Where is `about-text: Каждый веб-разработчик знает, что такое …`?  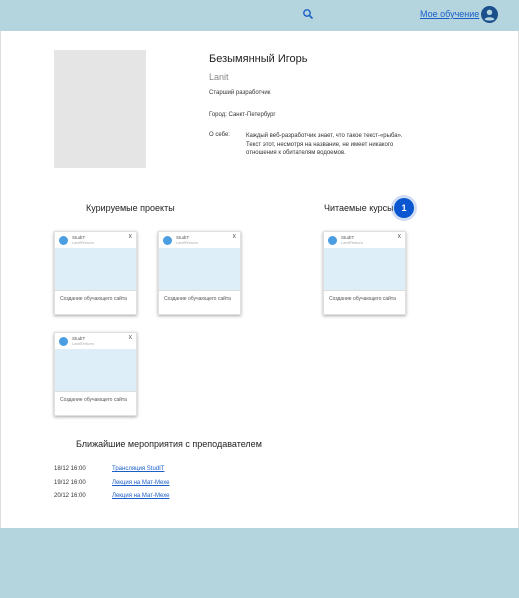
about-text: Каждый веб-разработчик знает, что такое … is located at coordinates (324, 144).